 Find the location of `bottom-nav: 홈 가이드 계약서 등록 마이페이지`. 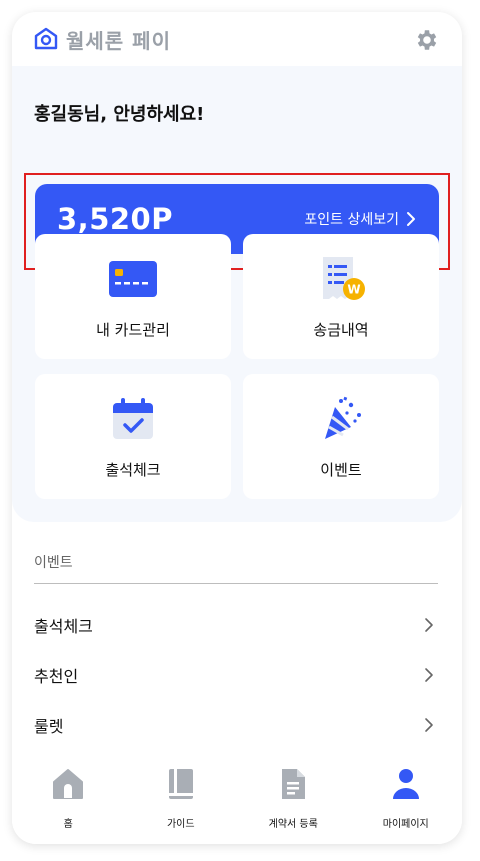

bottom-nav: 홈 가이드 계약서 등록 마이페이지 is located at coordinates (237, 801).